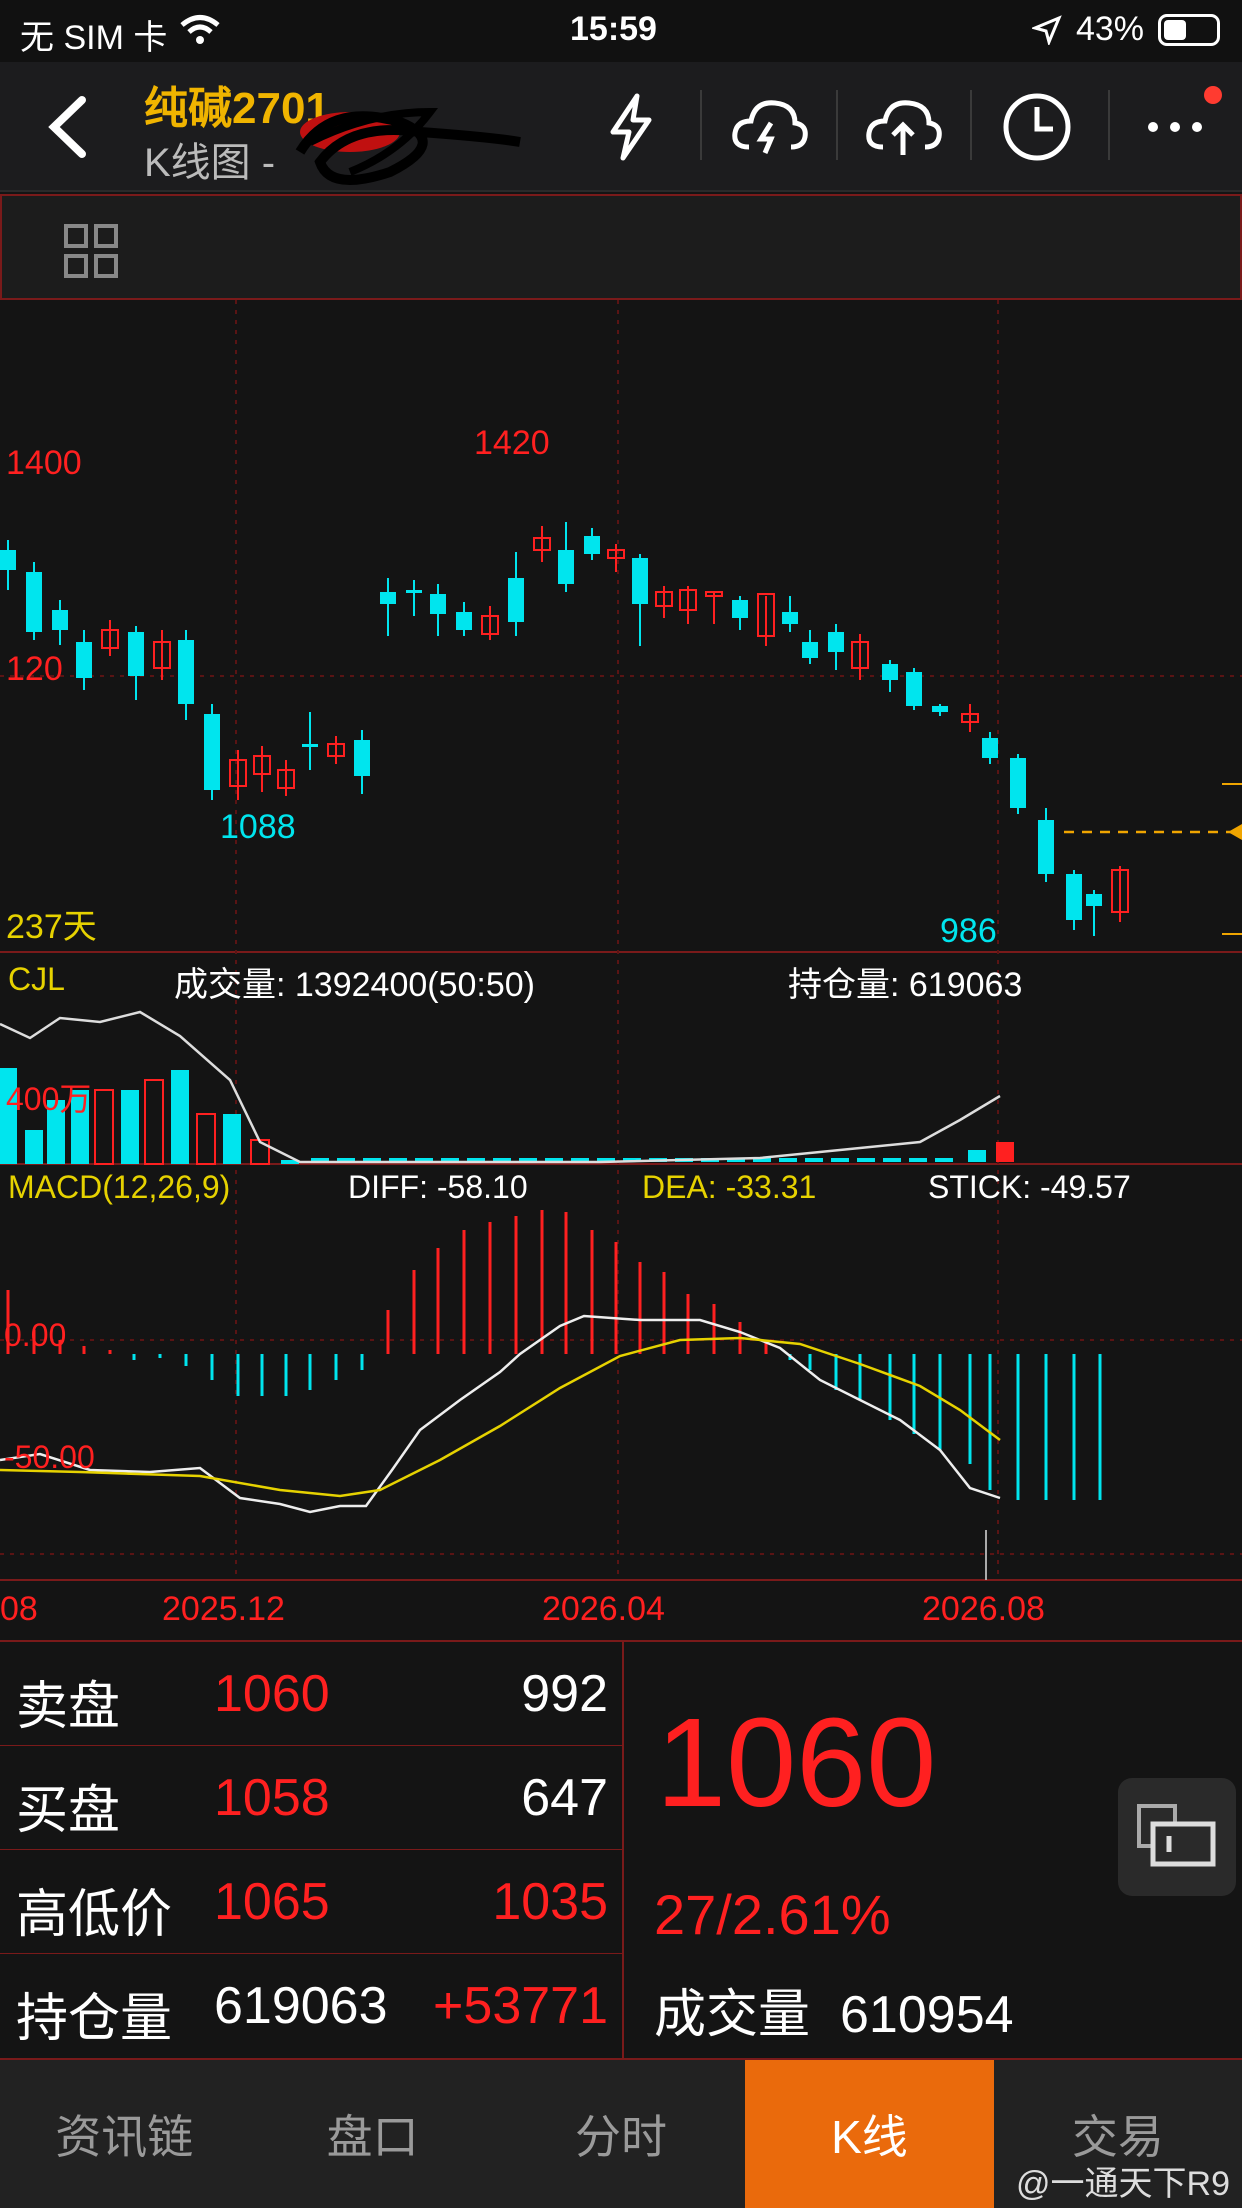 This screenshot has height=2208, width=1242. Describe the element at coordinates (372, 2134) in the screenshot. I see `tab-order-book: 盘口` at that location.